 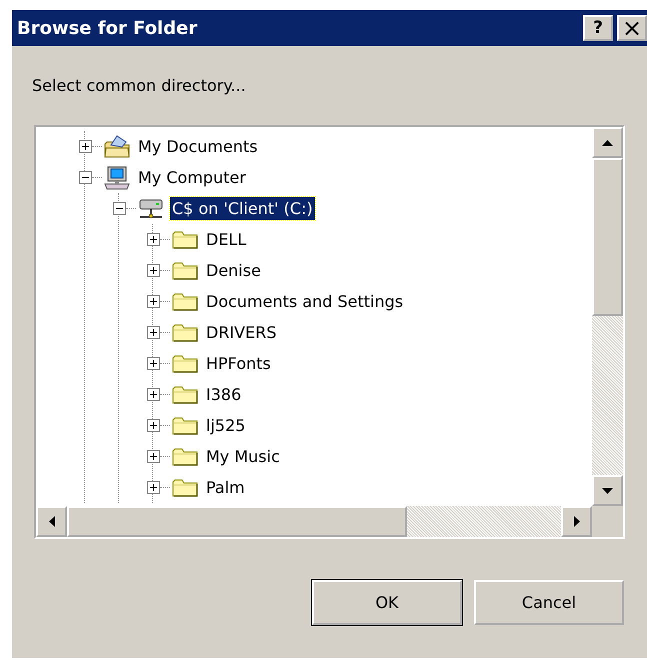 I want to click on computer-icon, so click(x=117, y=178).